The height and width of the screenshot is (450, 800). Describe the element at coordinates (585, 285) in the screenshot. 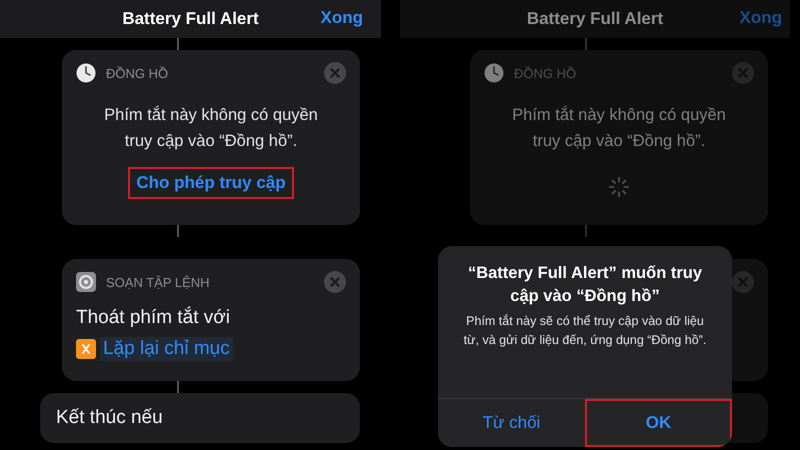

I see `alert-title: “Battery Full Alert” muốn truy cập vào “Đồng hồ”` at that location.